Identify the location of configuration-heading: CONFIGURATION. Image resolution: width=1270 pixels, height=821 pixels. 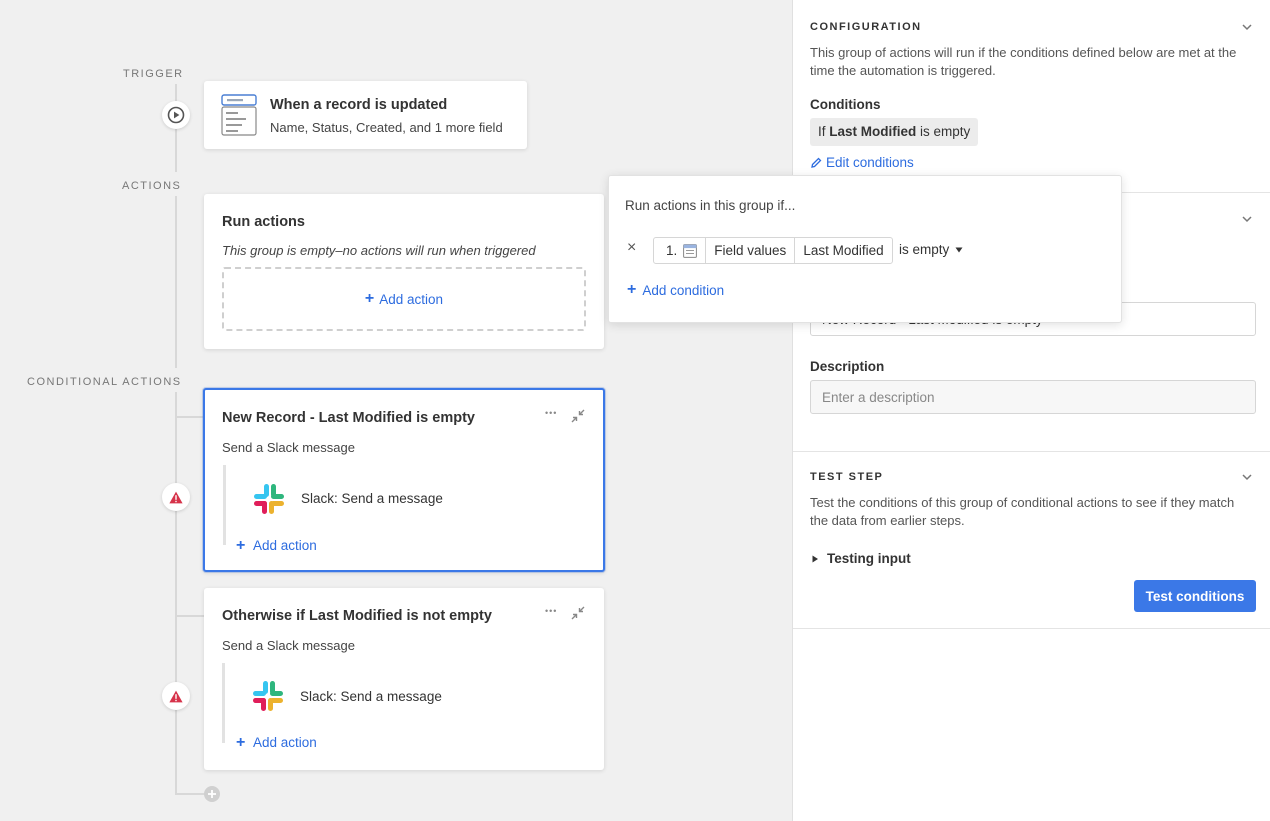
(866, 27).